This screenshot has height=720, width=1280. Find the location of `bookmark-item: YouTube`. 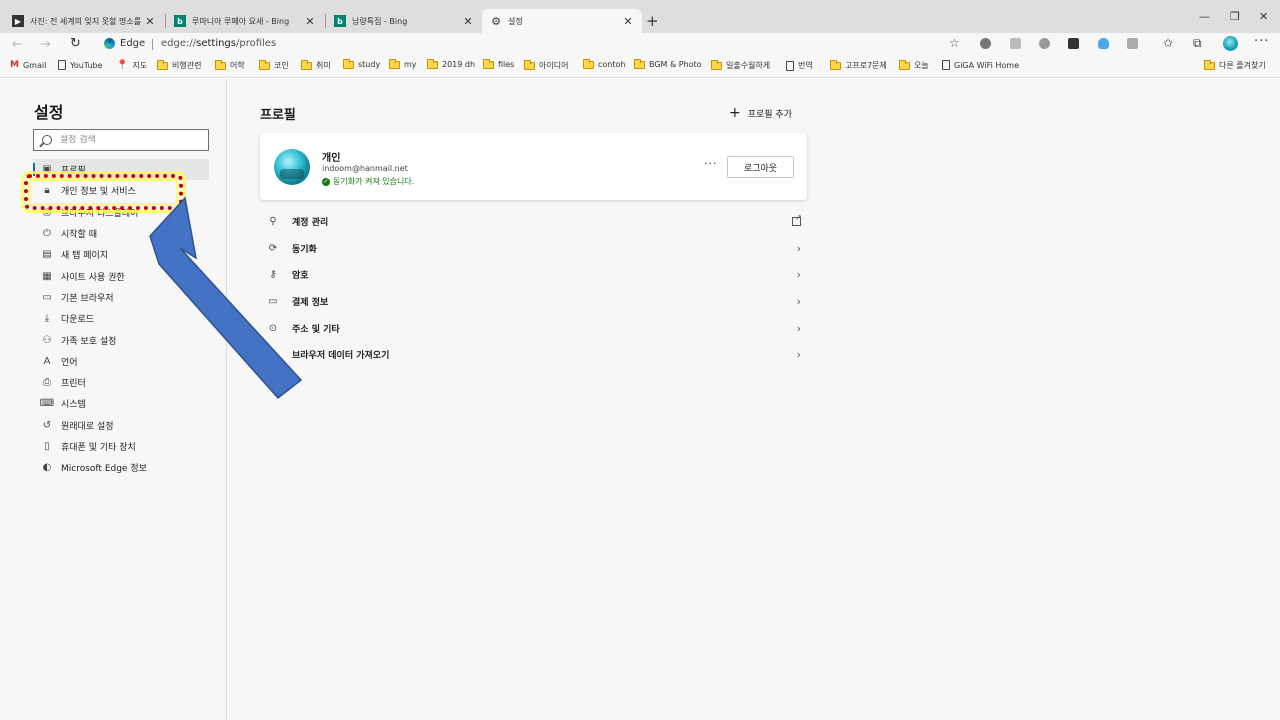

bookmark-item: YouTube is located at coordinates (80, 65).